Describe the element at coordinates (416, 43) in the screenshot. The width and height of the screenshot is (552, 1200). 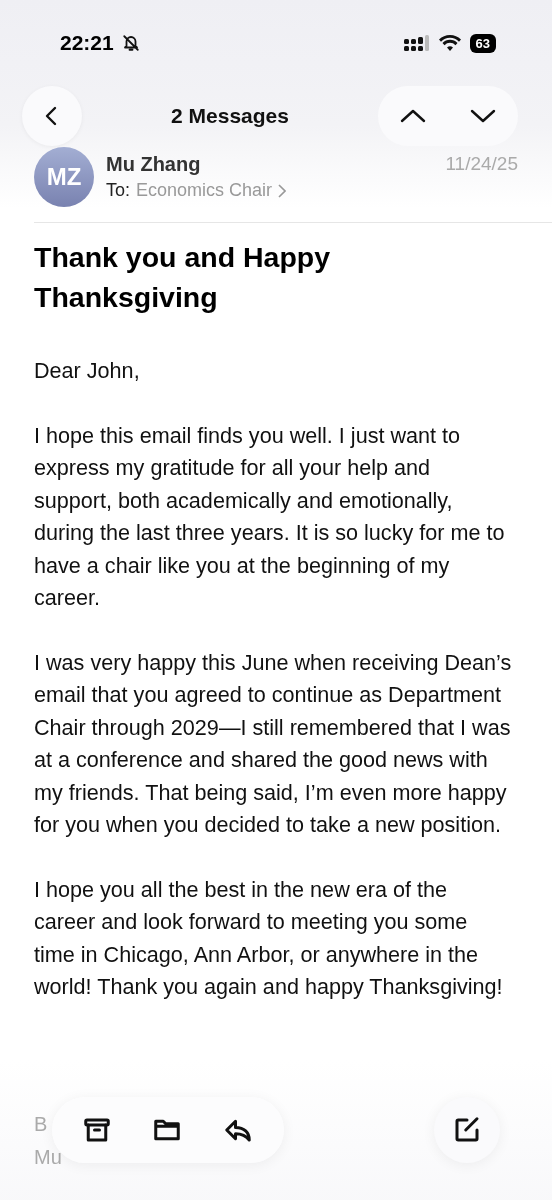
I see `signal-icon` at that location.